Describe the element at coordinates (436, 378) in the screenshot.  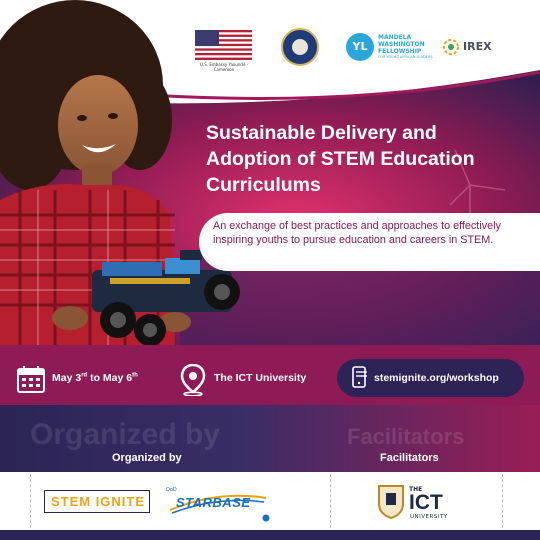
I see `website-url: stemignite.org/workshop` at that location.